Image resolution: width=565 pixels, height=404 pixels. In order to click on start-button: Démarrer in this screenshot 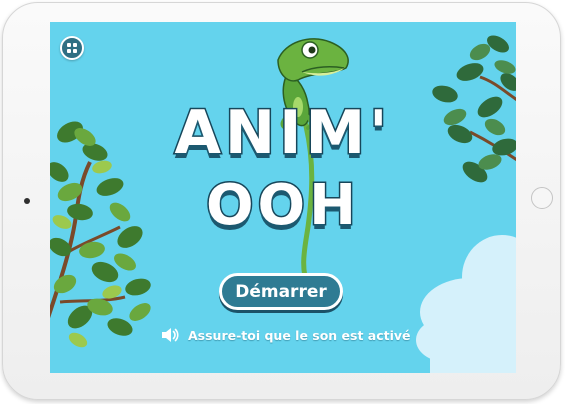, I will do `click(281, 291)`.